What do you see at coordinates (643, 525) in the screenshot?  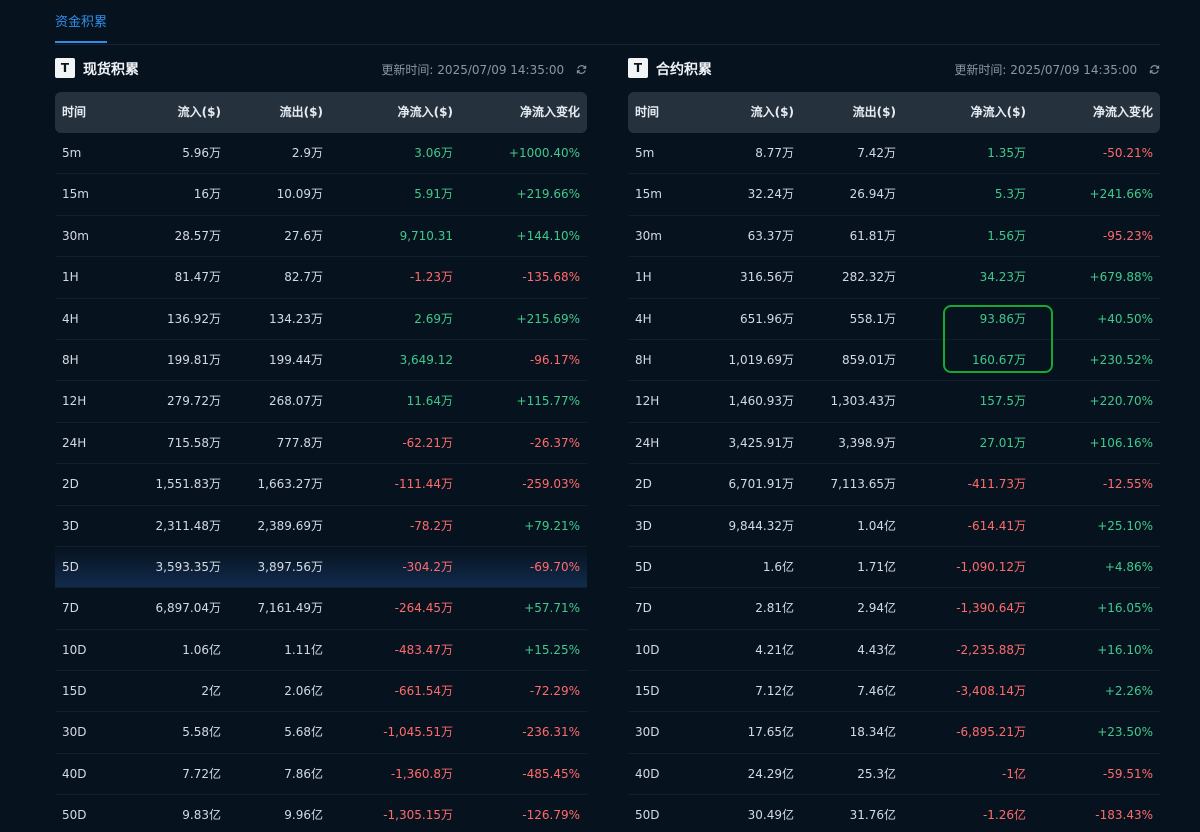 I see `row-time: 3D` at bounding box center [643, 525].